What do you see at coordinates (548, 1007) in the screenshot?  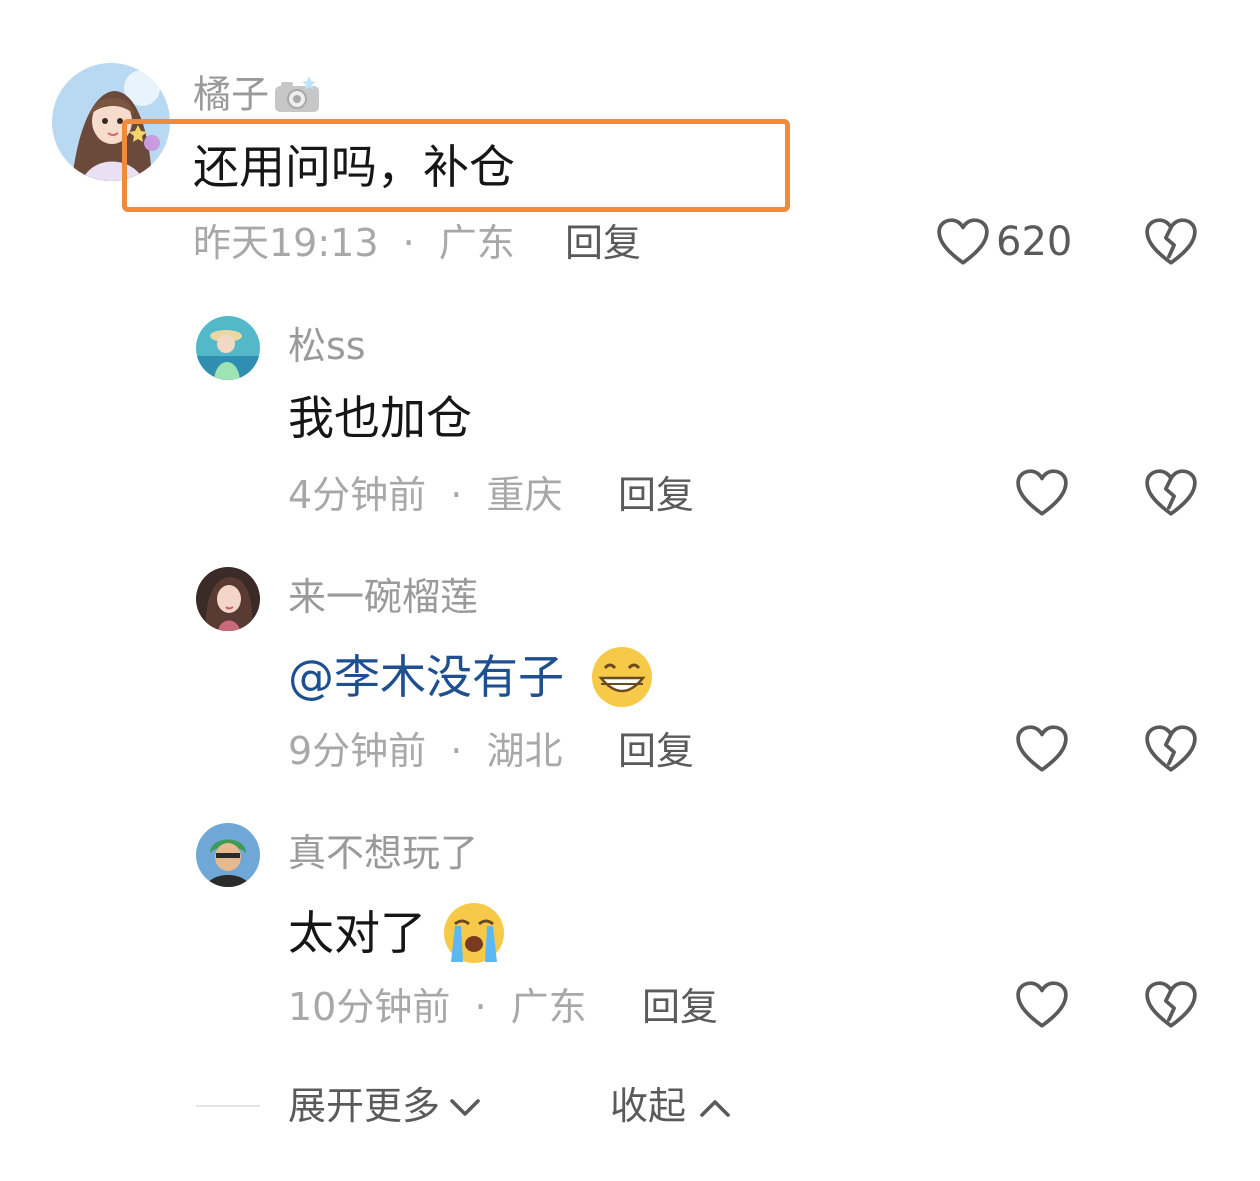 I see `reply-location: 广东` at bounding box center [548, 1007].